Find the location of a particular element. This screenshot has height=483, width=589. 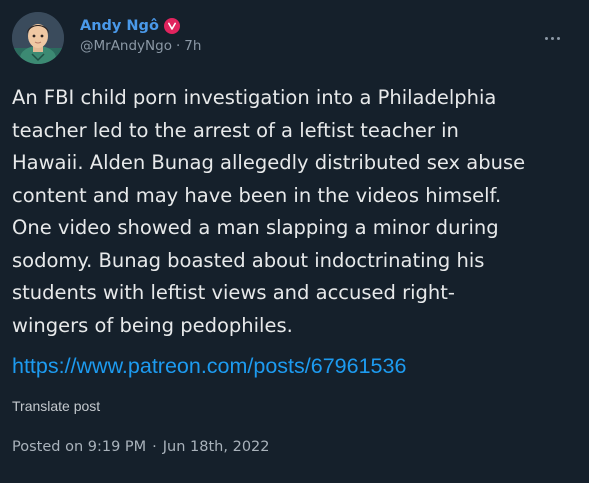

avatar is located at coordinates (38, 38).